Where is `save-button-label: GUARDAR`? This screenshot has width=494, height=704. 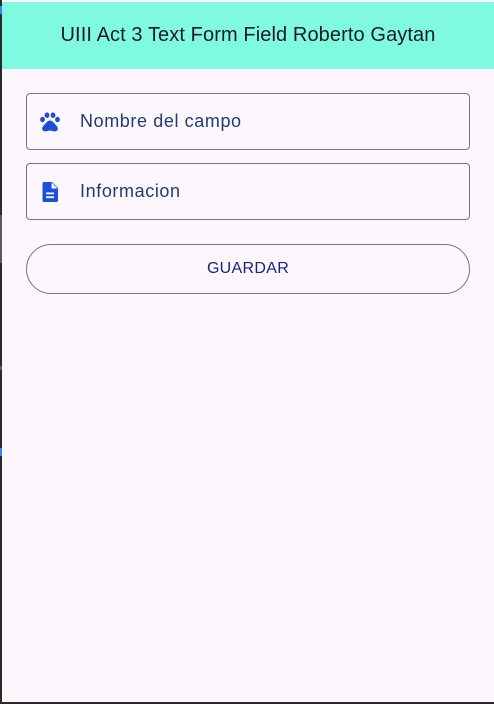
save-button-label: GUARDAR is located at coordinates (248, 268).